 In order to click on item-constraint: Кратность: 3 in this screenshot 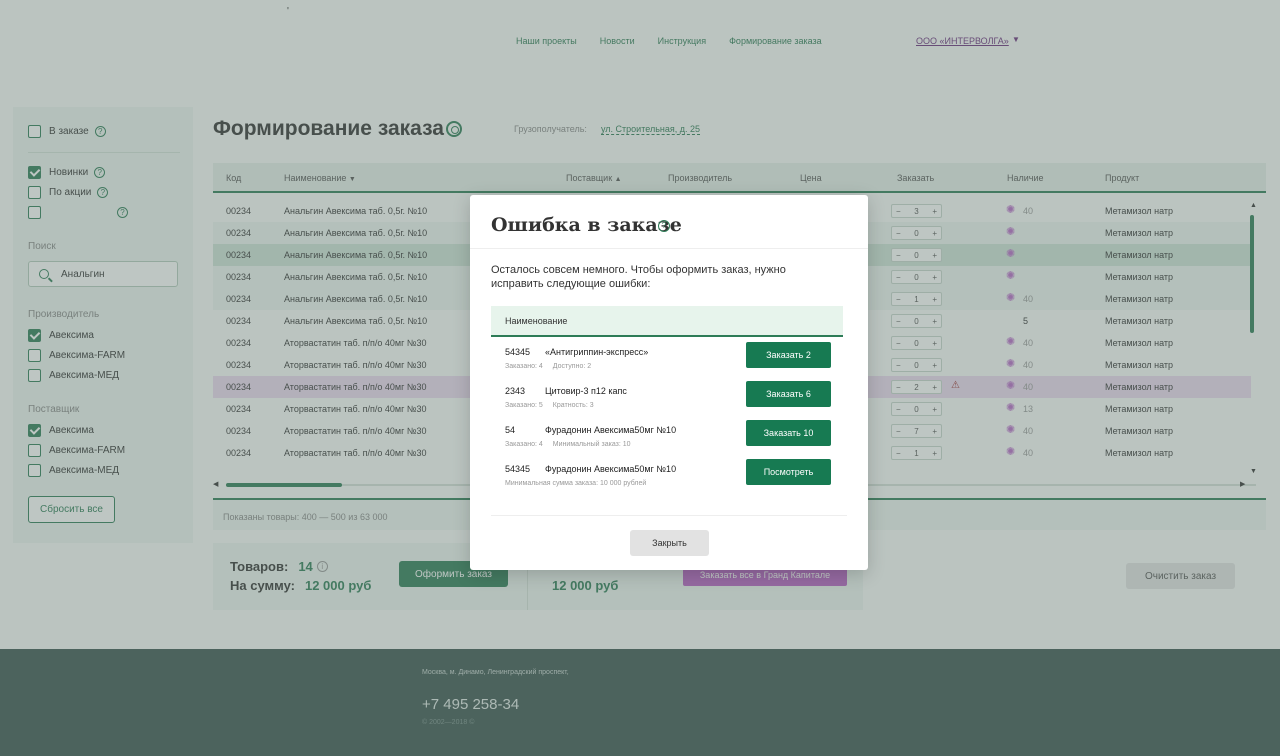, I will do `click(573, 405)`.